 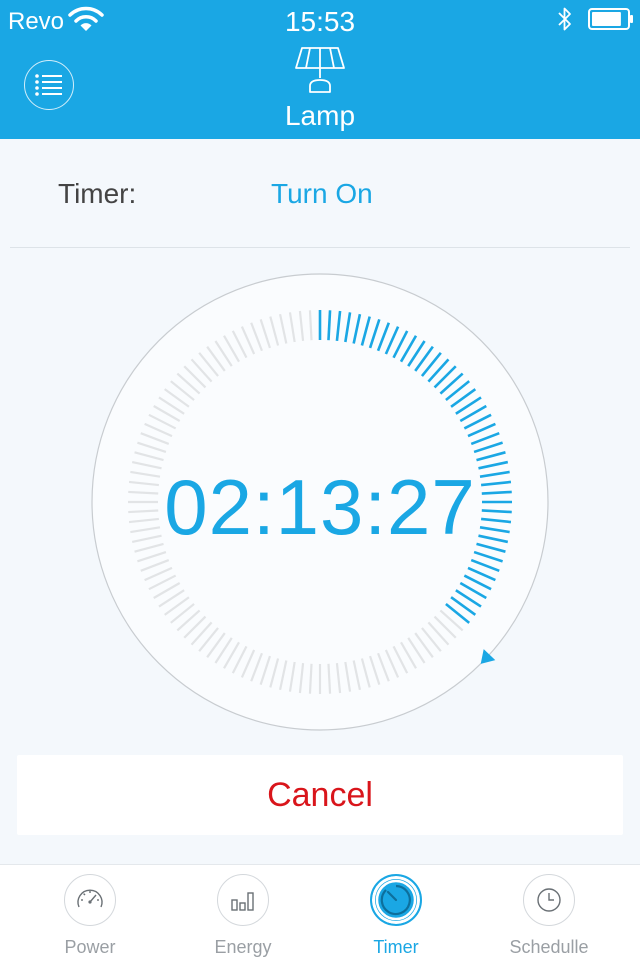 What do you see at coordinates (610, 19) in the screenshot?
I see `battery-icon` at bounding box center [610, 19].